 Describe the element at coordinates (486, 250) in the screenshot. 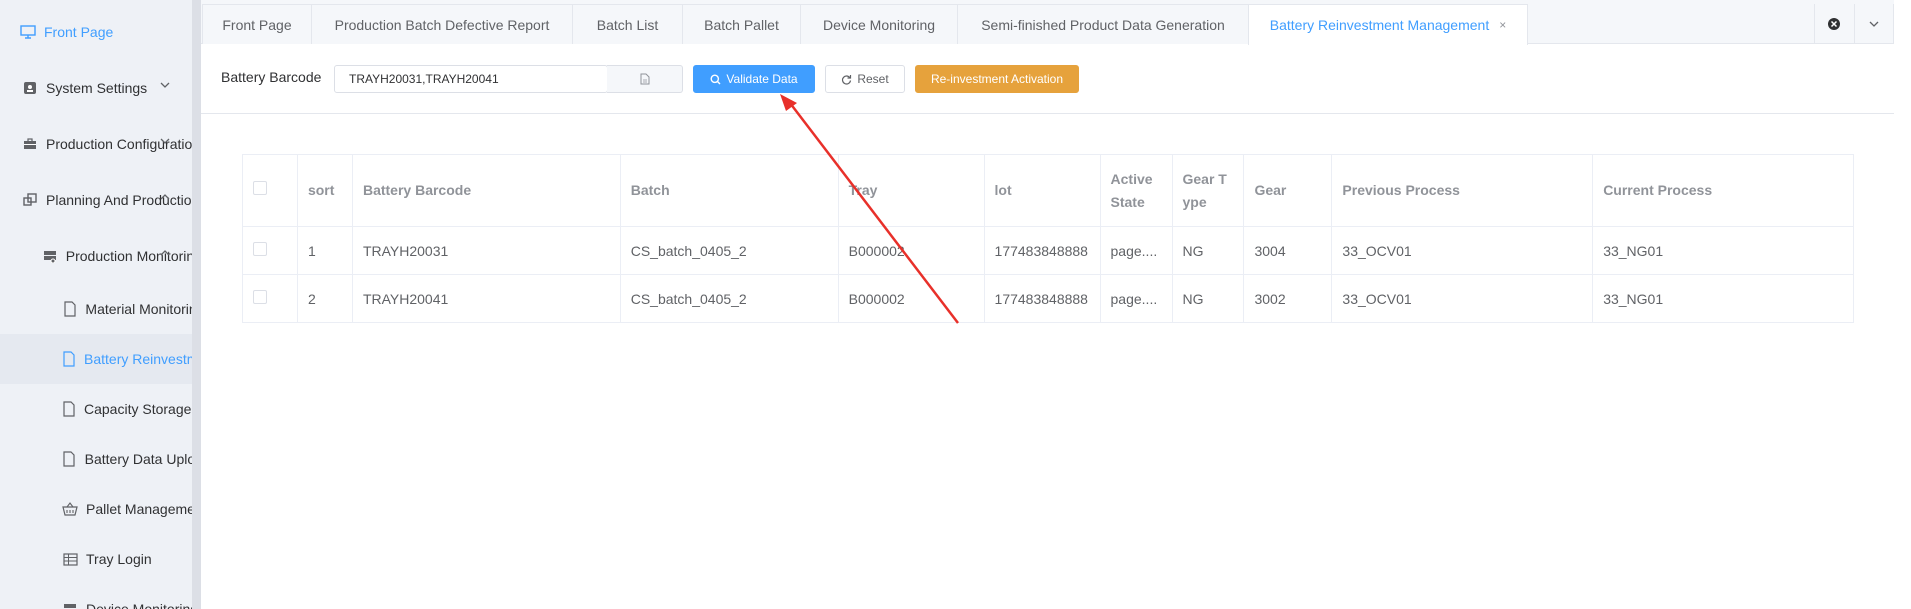

I see `table-cell: TRAYH20031` at that location.